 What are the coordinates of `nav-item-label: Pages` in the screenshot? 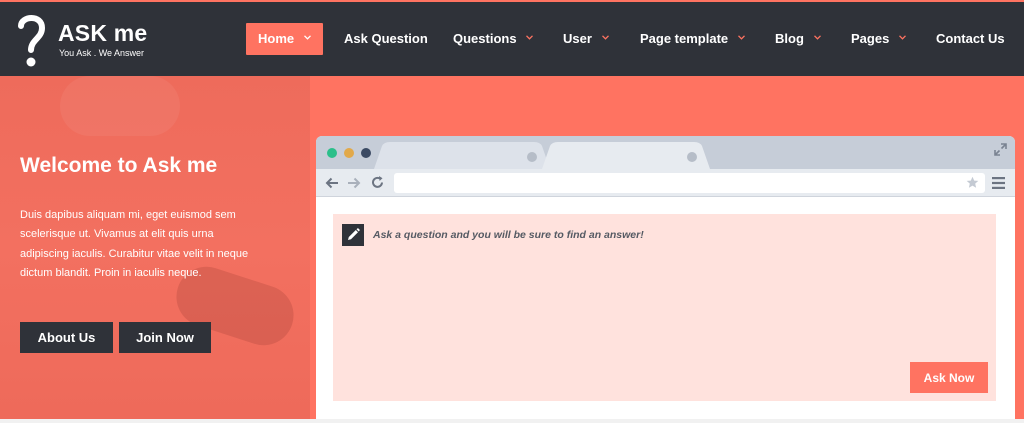 It's located at (870, 38).